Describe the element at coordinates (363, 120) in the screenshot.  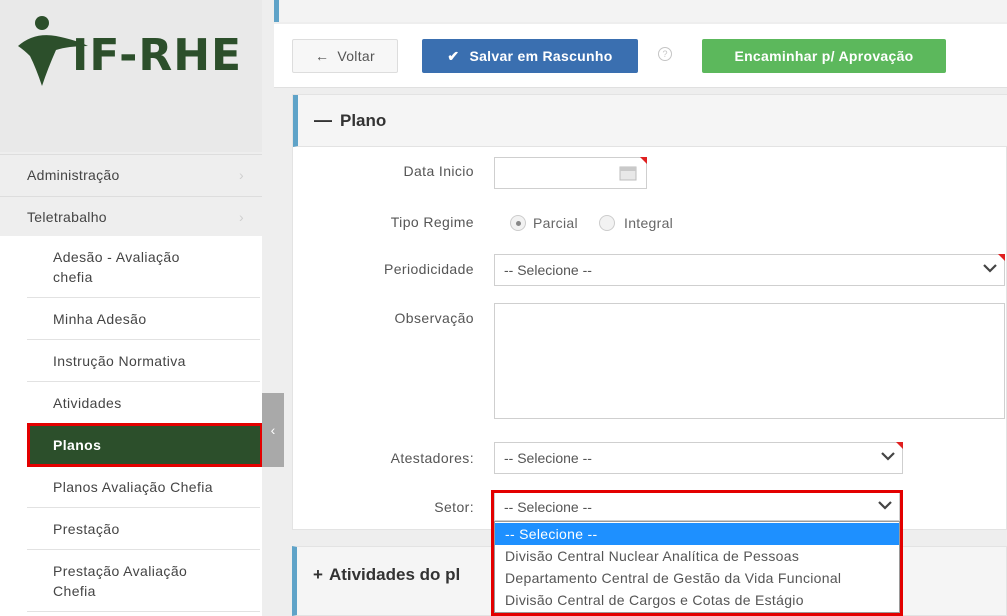
I see `plano-panel-title: Plano` at that location.